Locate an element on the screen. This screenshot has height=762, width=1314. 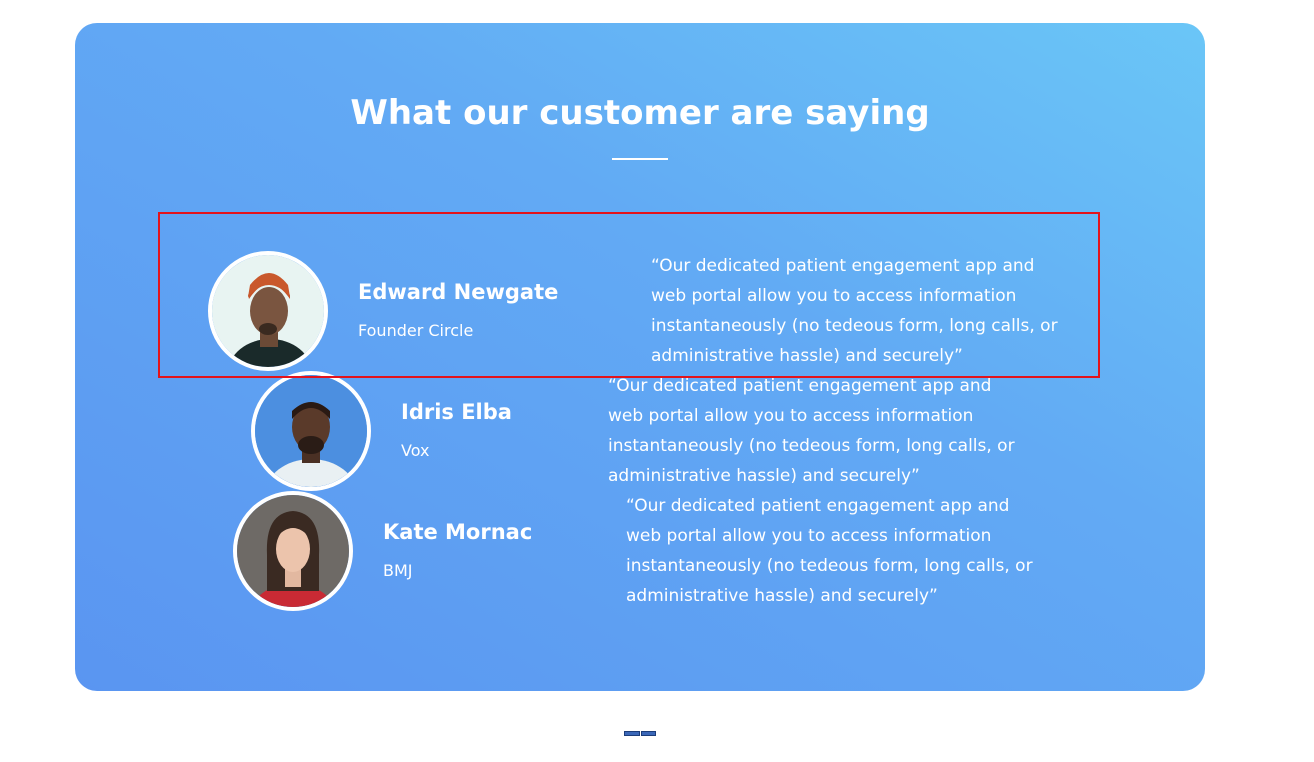
customer-company: Founder Circle is located at coordinates (416, 330).